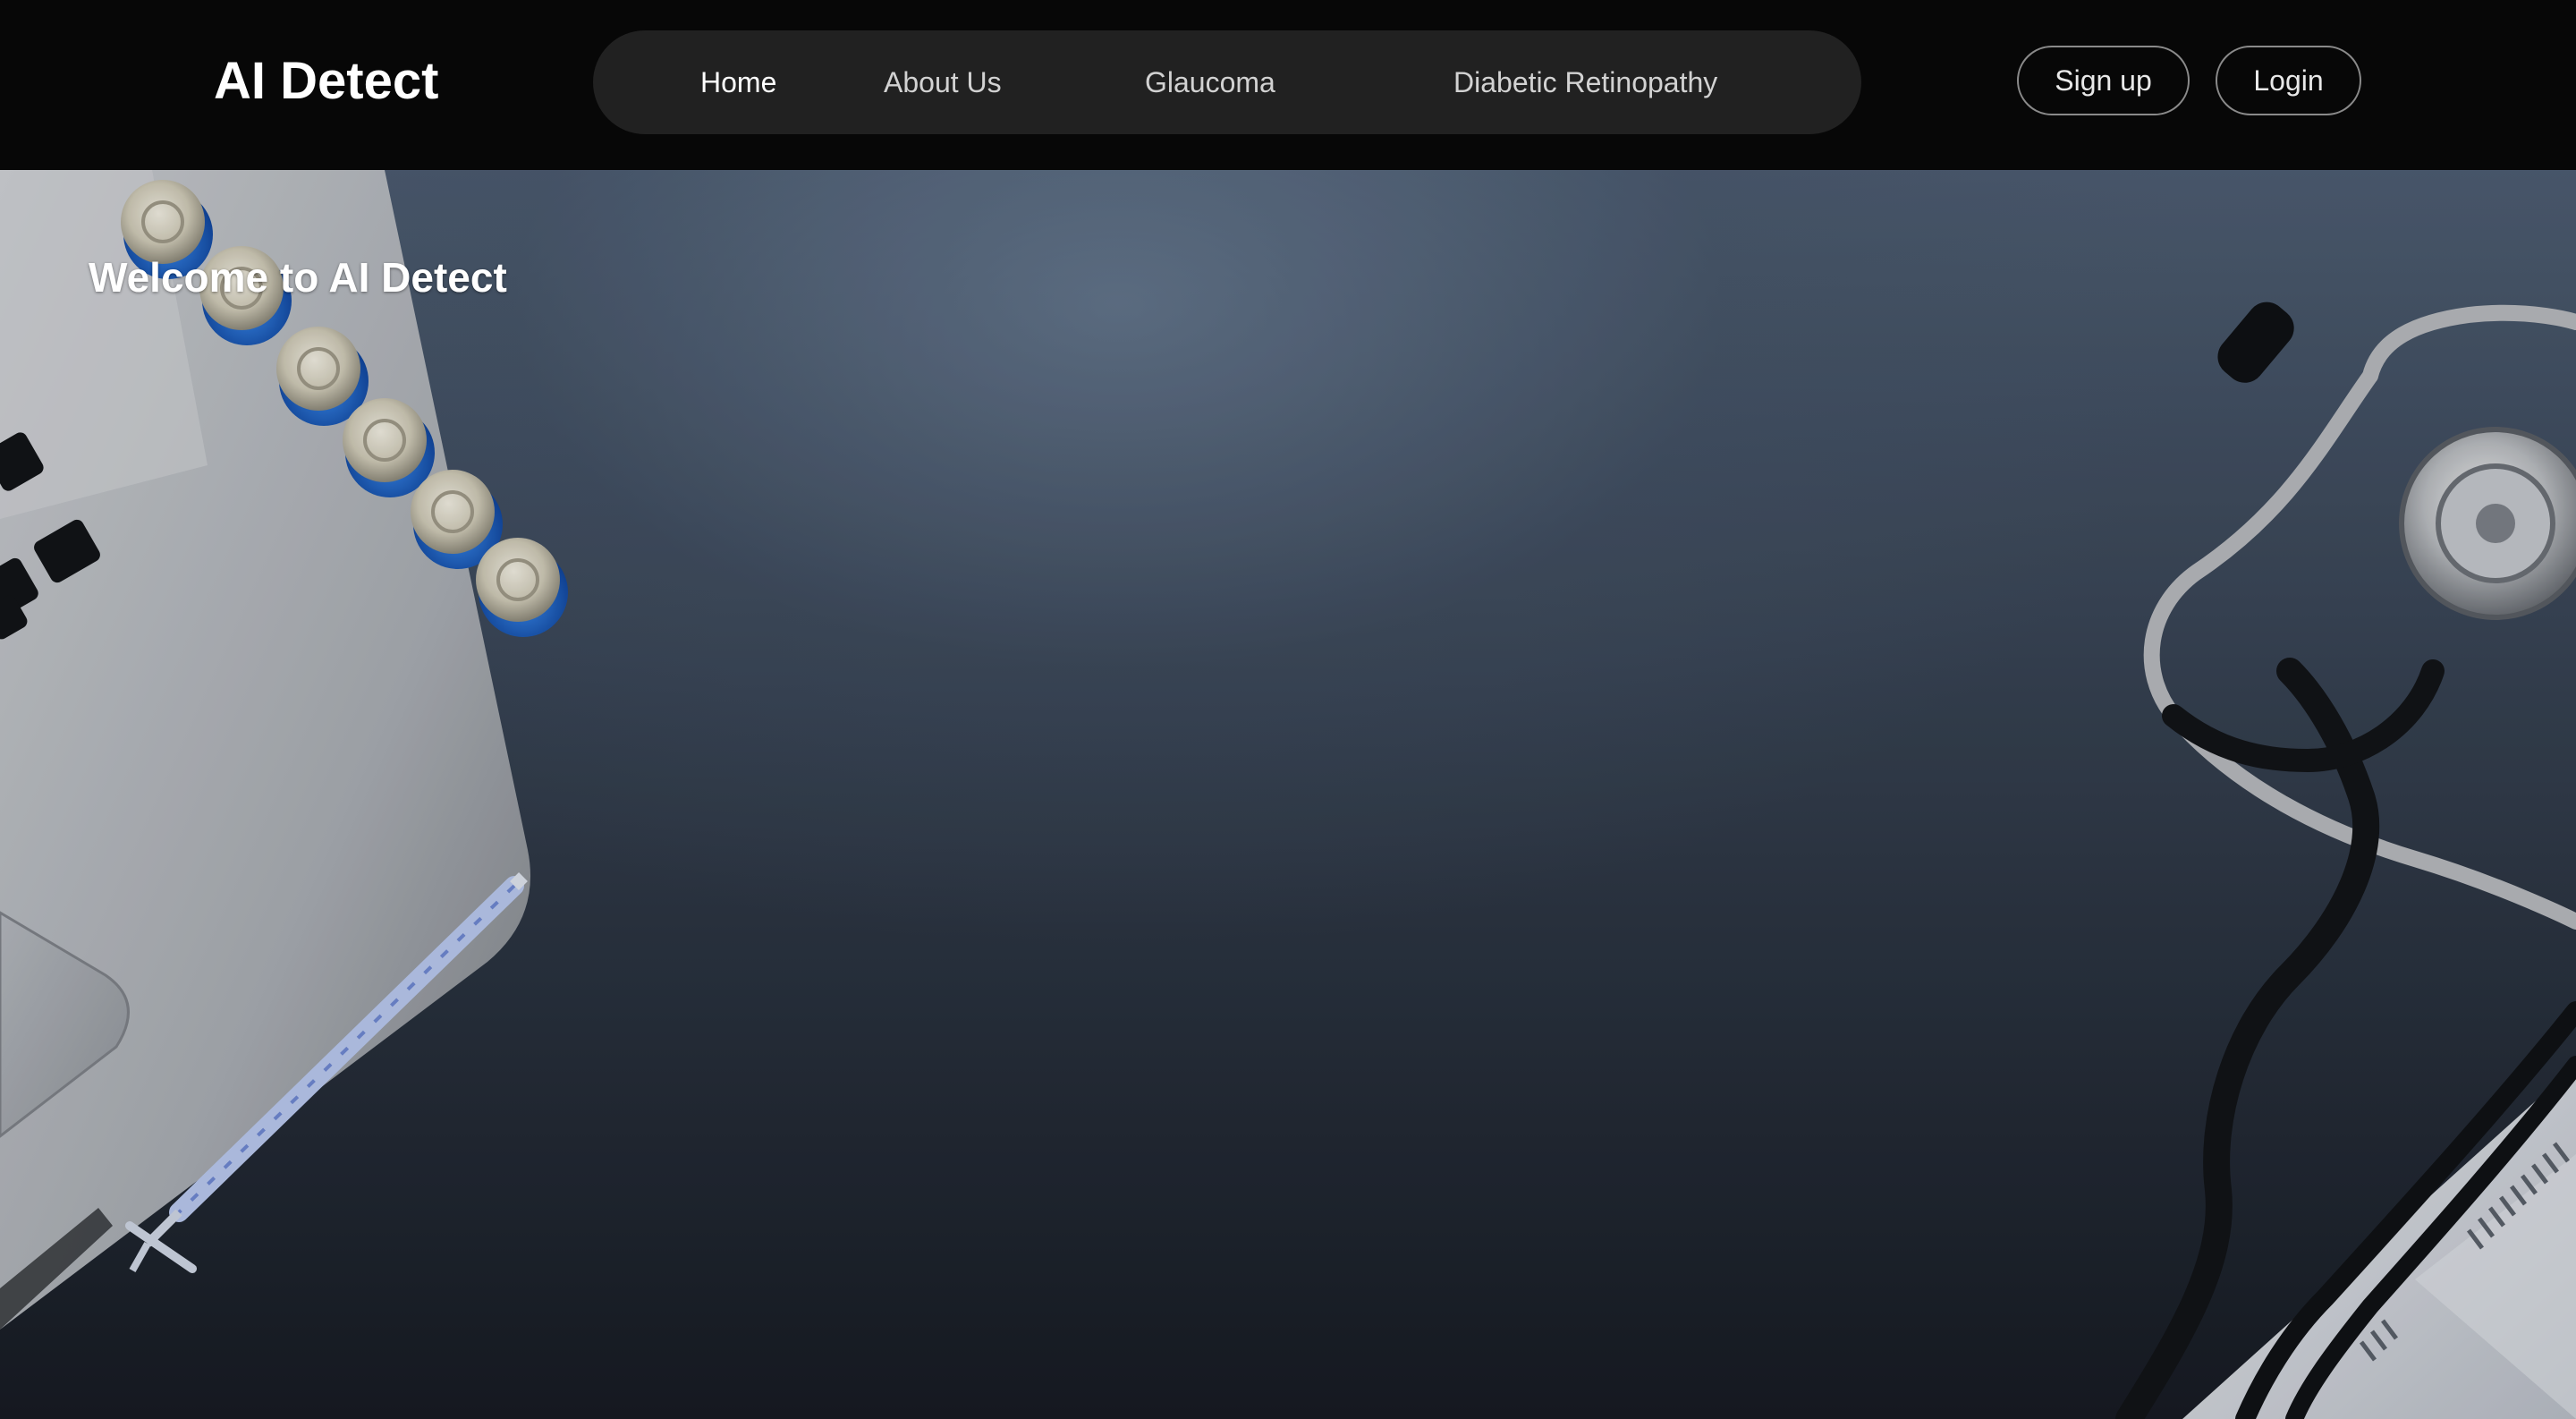 This screenshot has width=2576, height=1419. What do you see at coordinates (1585, 82) in the screenshot?
I see `nav-link-diabetic-retinopathy: Diabetic Retinopathy` at bounding box center [1585, 82].